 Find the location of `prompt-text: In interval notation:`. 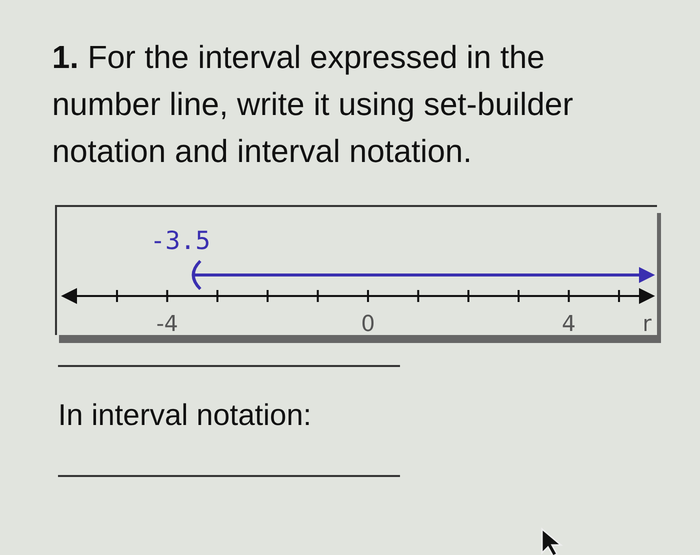

prompt-text: In interval notation: is located at coordinates (185, 416).